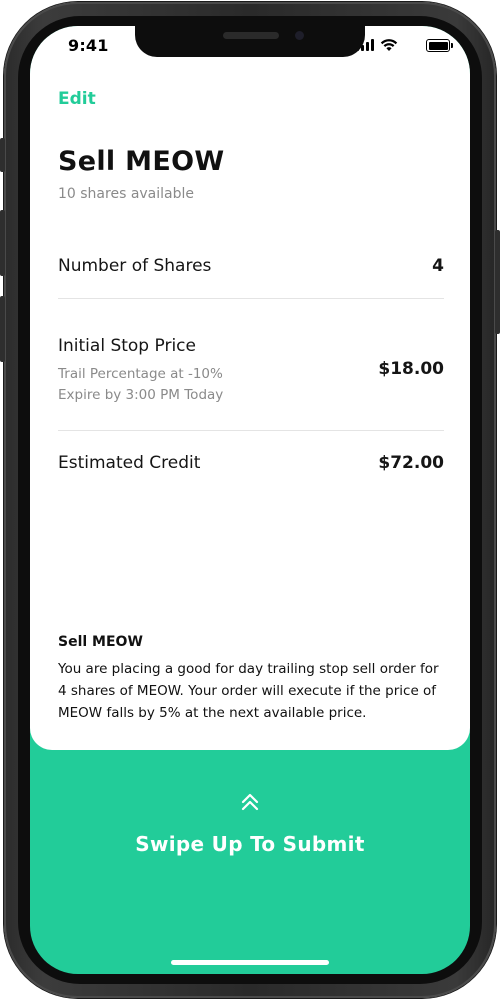 Image resolution: width=500 pixels, height=1000 pixels. Describe the element at coordinates (140, 374) in the screenshot. I see `trail-percentage: Trail Percentage at -10%` at that location.